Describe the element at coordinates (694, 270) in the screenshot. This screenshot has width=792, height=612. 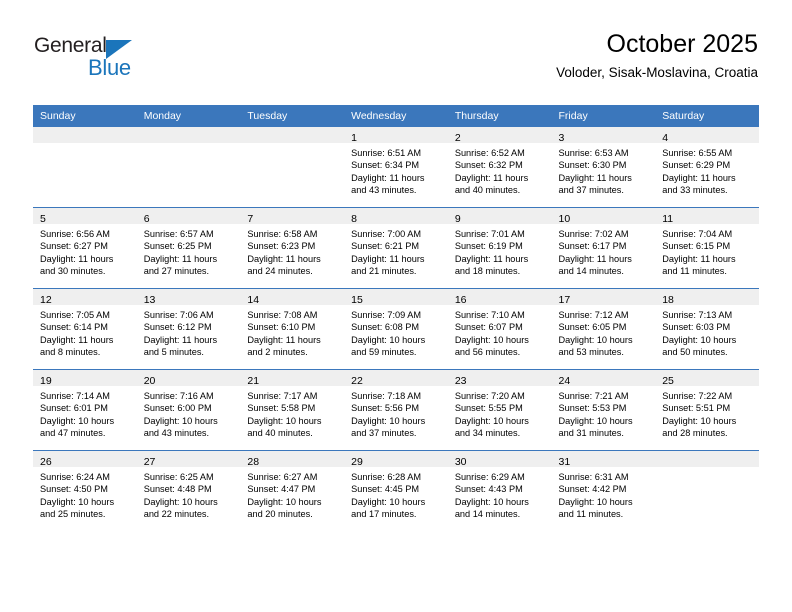
I see `daylight-text-line2: and 11 minutes.` at that location.